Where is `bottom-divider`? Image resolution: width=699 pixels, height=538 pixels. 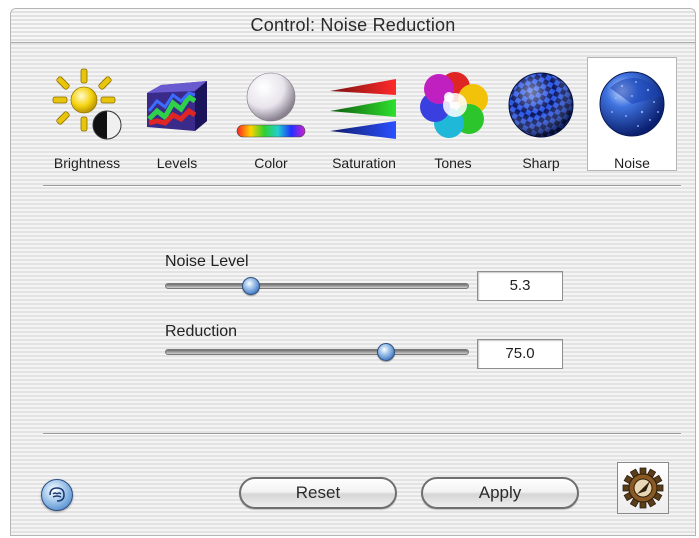 bottom-divider is located at coordinates (362, 434).